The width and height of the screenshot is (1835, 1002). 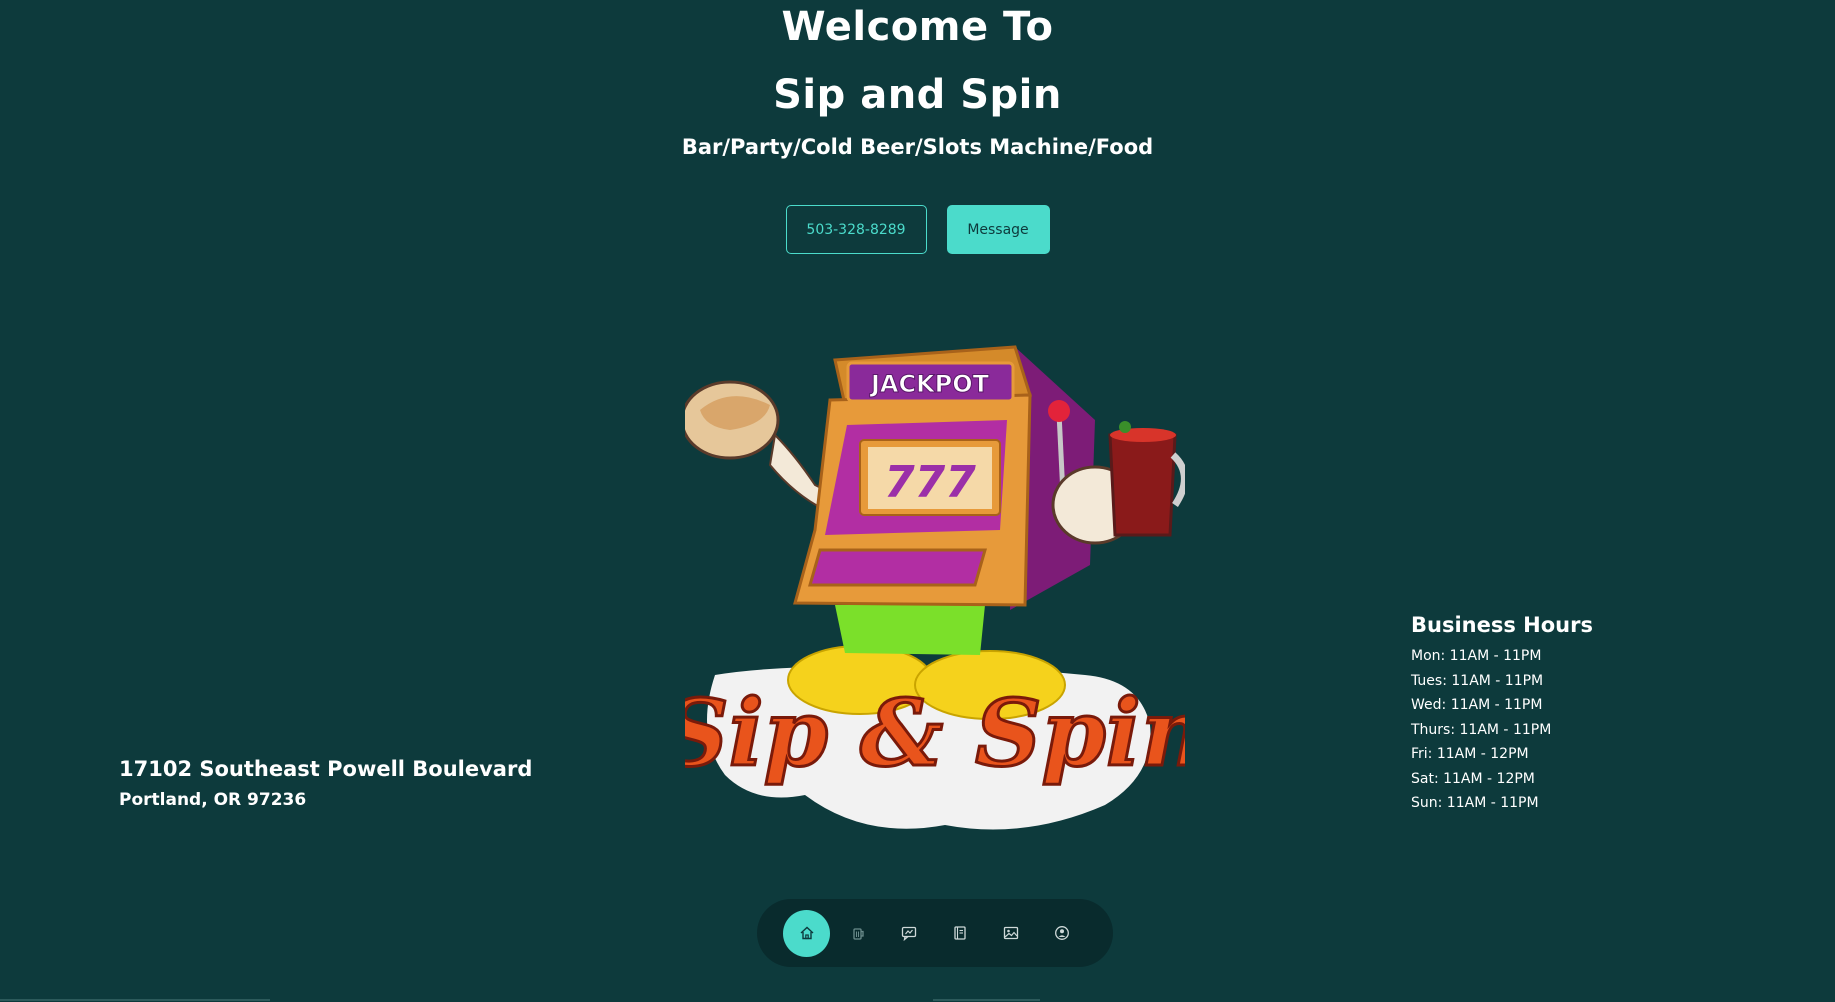 I want to click on phone-button: 503-328-8289, so click(x=856, y=229).